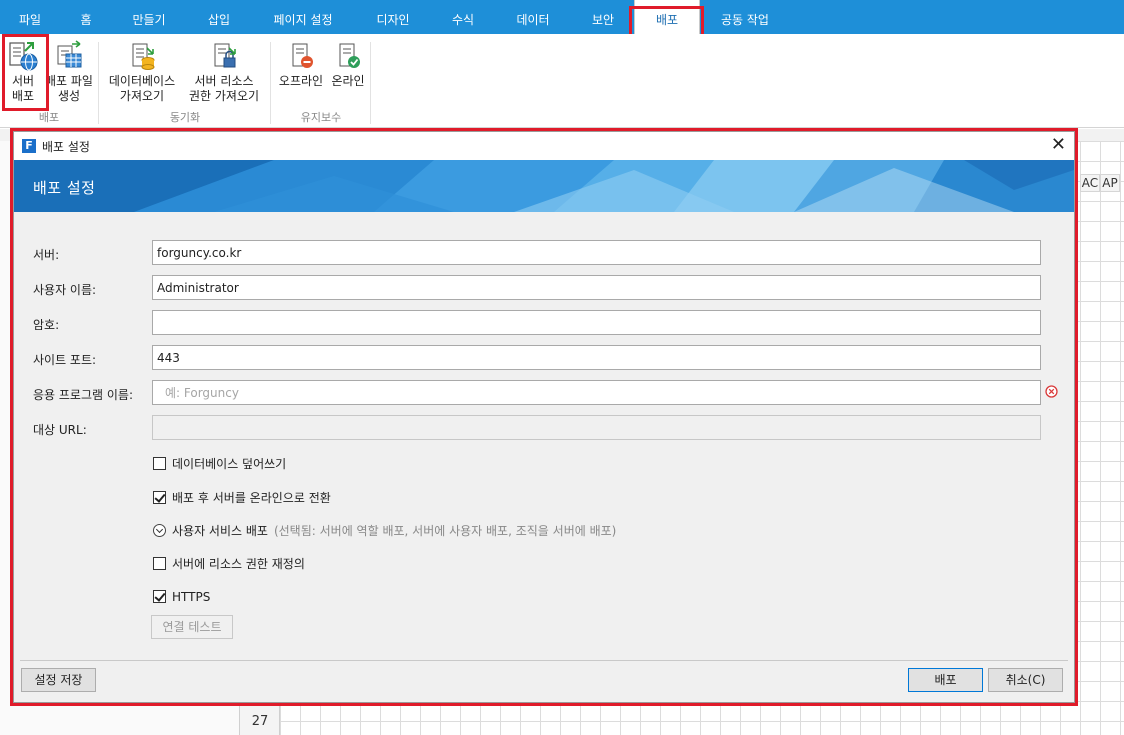  I want to click on app-name-label: 응용 프로그램 이름:, so click(83, 395).